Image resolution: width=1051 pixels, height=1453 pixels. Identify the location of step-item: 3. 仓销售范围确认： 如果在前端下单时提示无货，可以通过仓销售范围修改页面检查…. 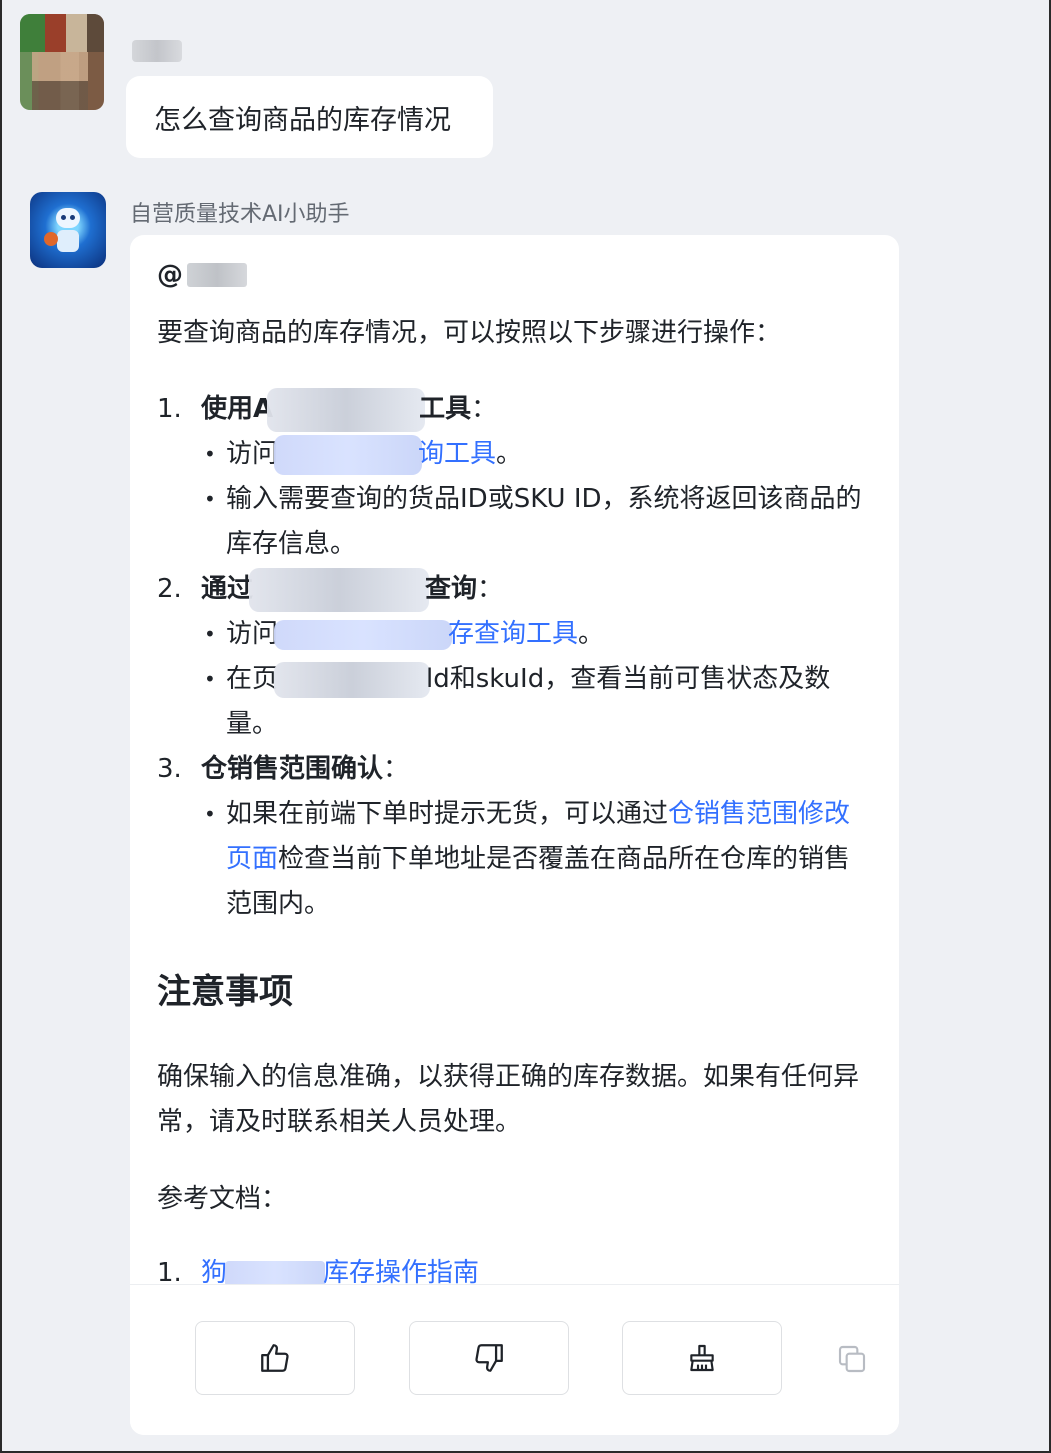
(515, 837).